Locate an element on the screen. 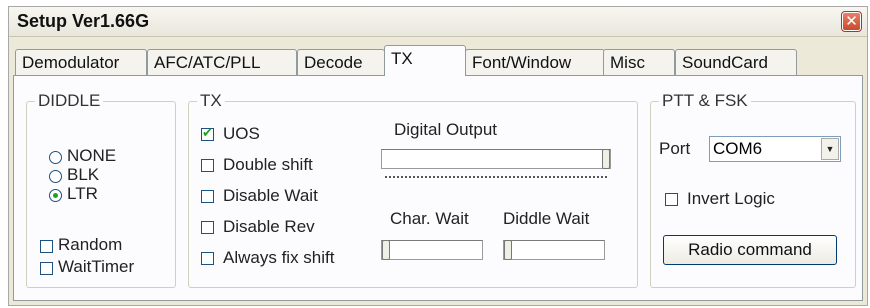  radio-command-button: Radio command is located at coordinates (750, 250).